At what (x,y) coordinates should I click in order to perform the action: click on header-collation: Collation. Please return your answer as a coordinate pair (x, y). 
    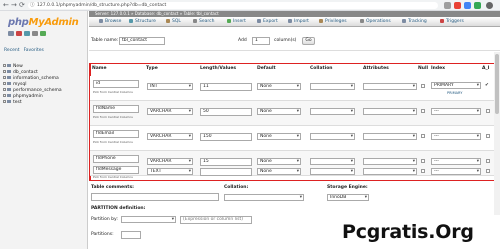
    Looking at the image, I should click on (321, 68).